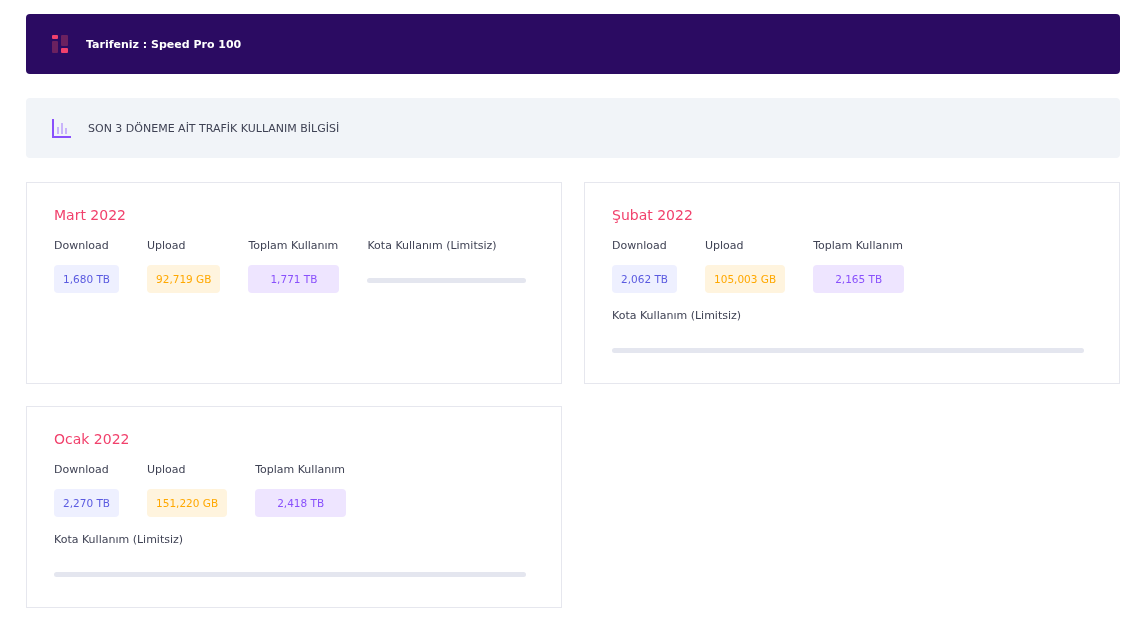 The width and height of the screenshot is (1131, 617). Describe the element at coordinates (184, 279) in the screenshot. I see `stat-value: 92,719 GB` at that location.